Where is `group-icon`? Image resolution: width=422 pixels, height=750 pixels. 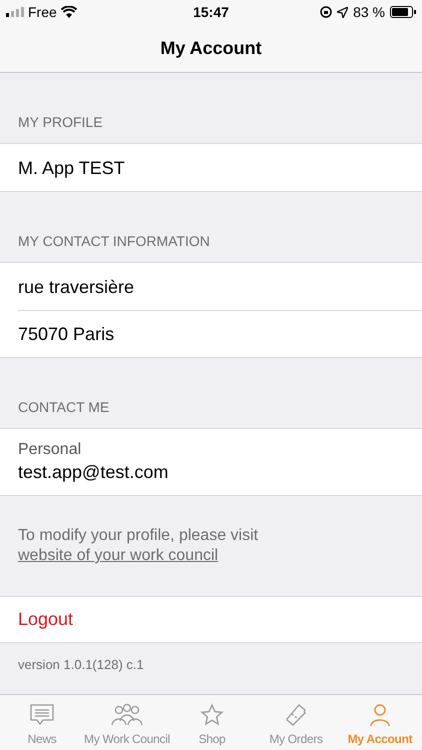 group-icon is located at coordinates (127, 715).